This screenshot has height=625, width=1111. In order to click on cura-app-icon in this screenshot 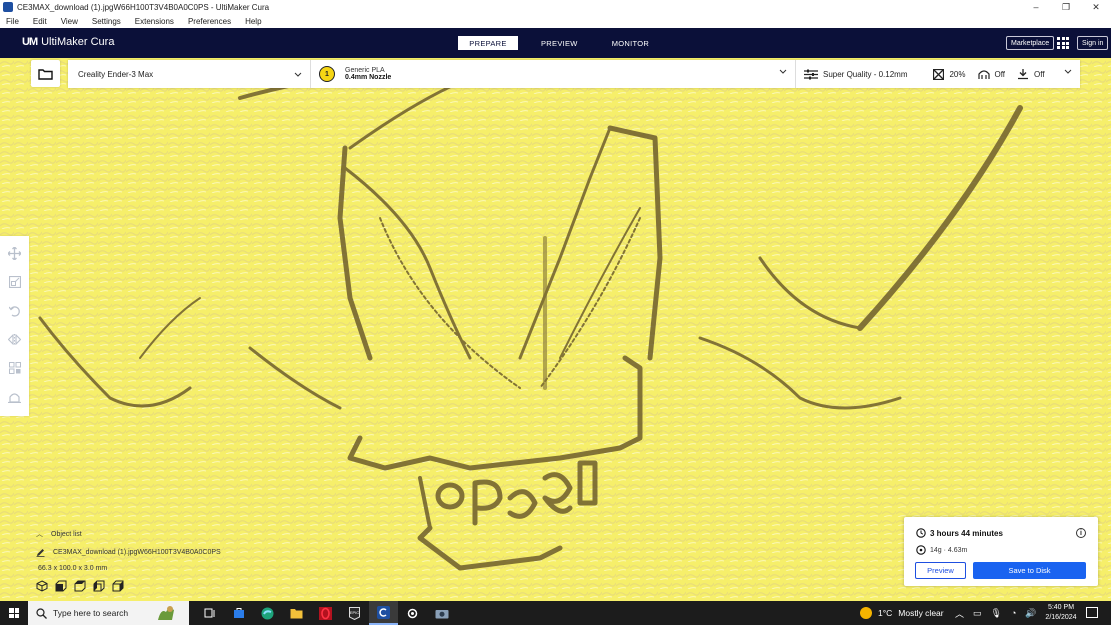, I will do `click(8, 7)`.